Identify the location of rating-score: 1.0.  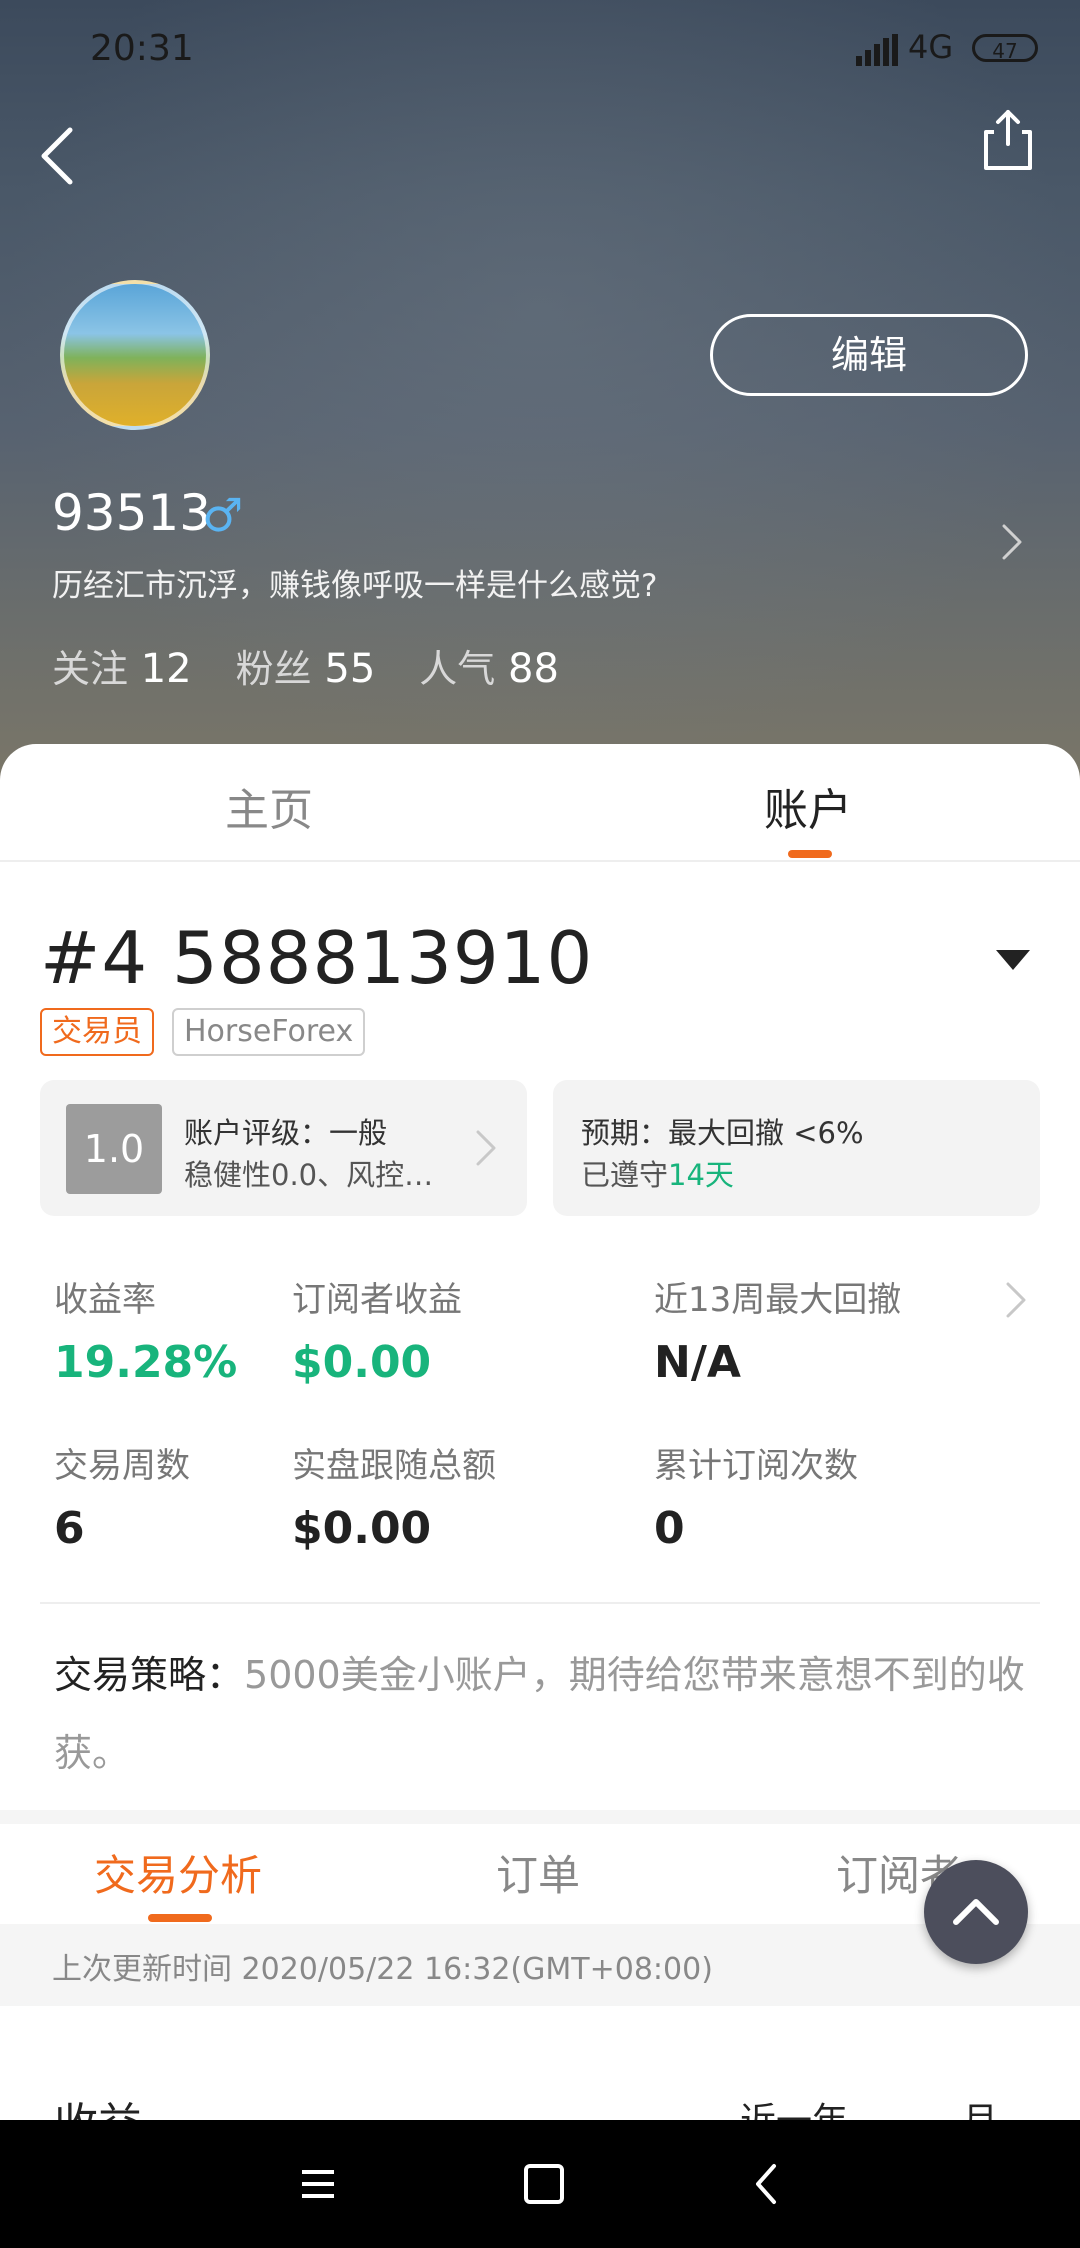
(114, 1149).